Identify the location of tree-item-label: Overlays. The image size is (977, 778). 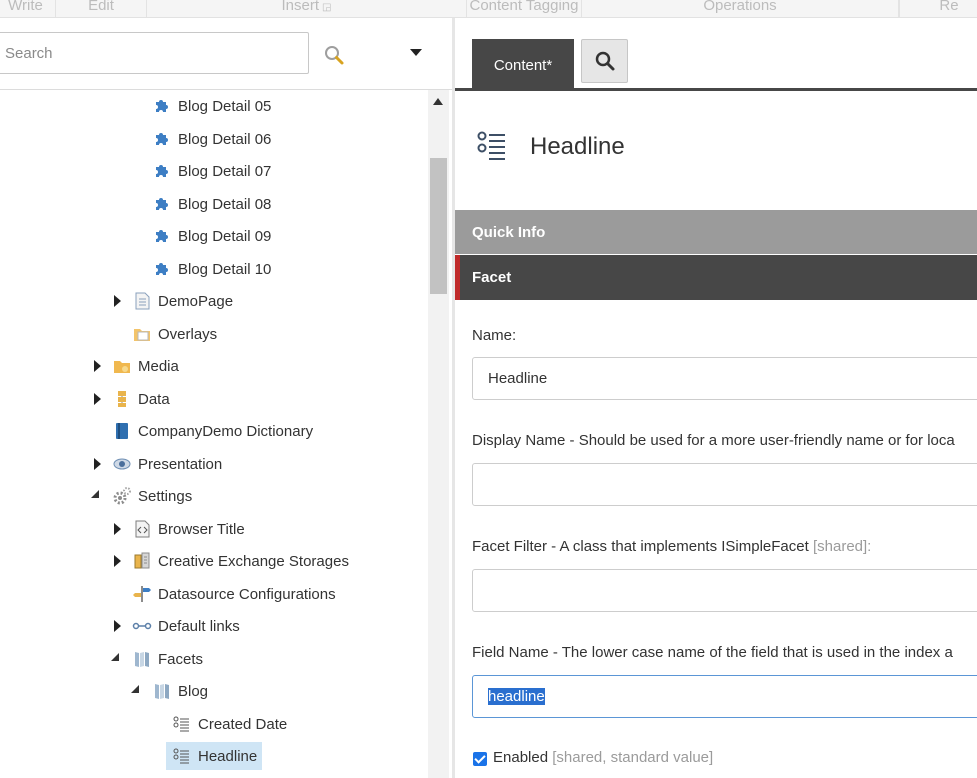
(188, 334).